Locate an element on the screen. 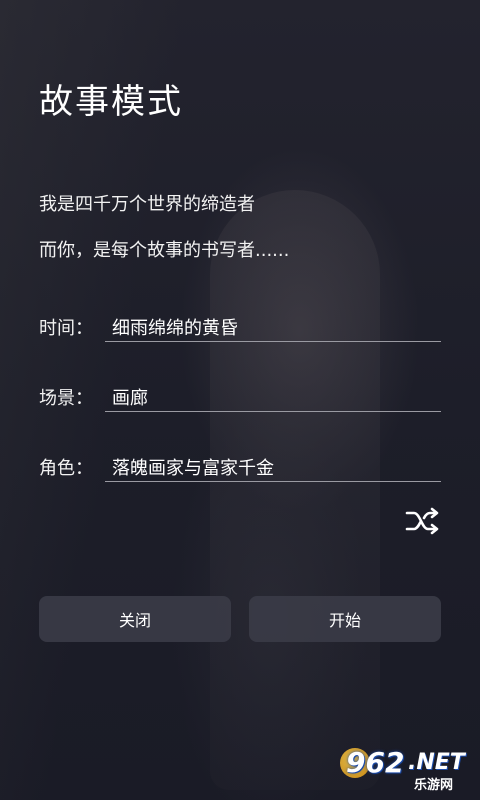 This screenshot has width=480, height=800. close-button: 关闭 is located at coordinates (135, 619).